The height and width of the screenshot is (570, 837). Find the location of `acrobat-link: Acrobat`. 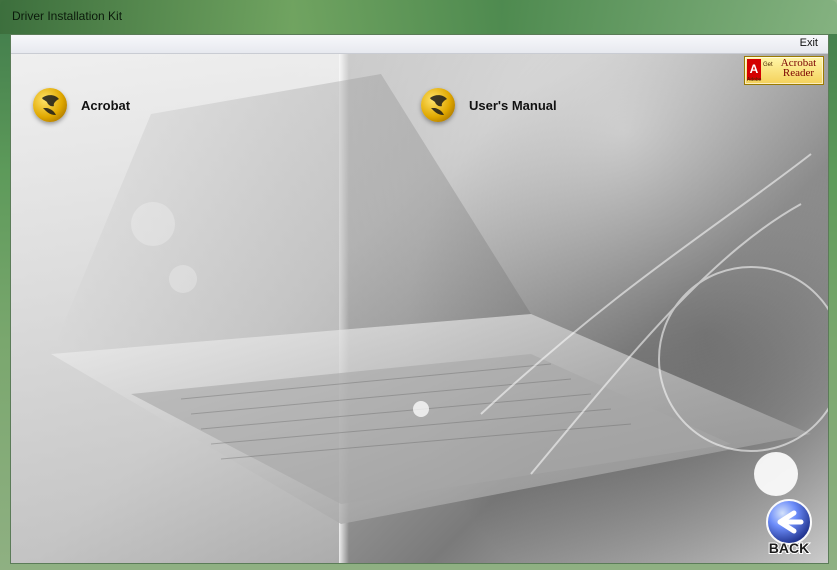

acrobat-link: Acrobat is located at coordinates (81, 105).